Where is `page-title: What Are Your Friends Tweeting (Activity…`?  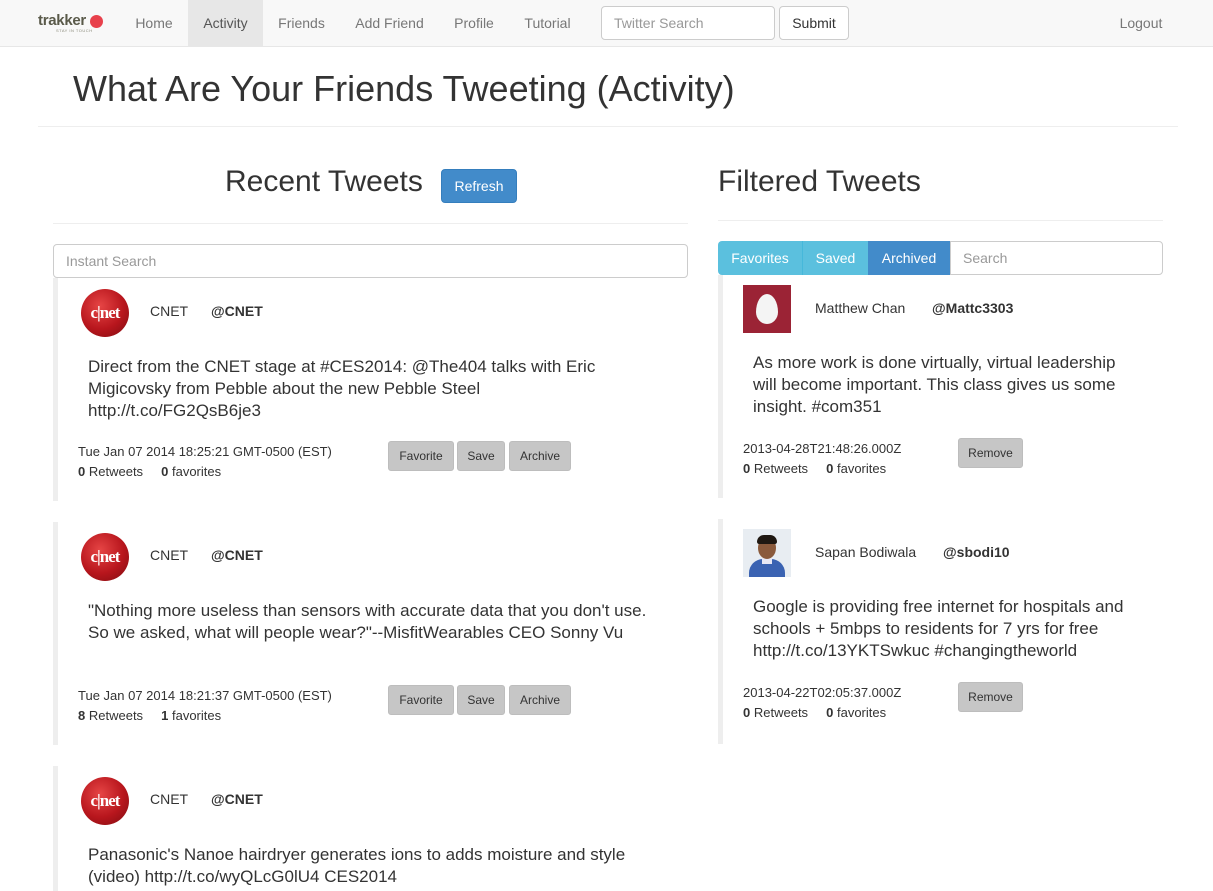
page-title: What Are Your Friends Tweeting (Activity… is located at coordinates (404, 88).